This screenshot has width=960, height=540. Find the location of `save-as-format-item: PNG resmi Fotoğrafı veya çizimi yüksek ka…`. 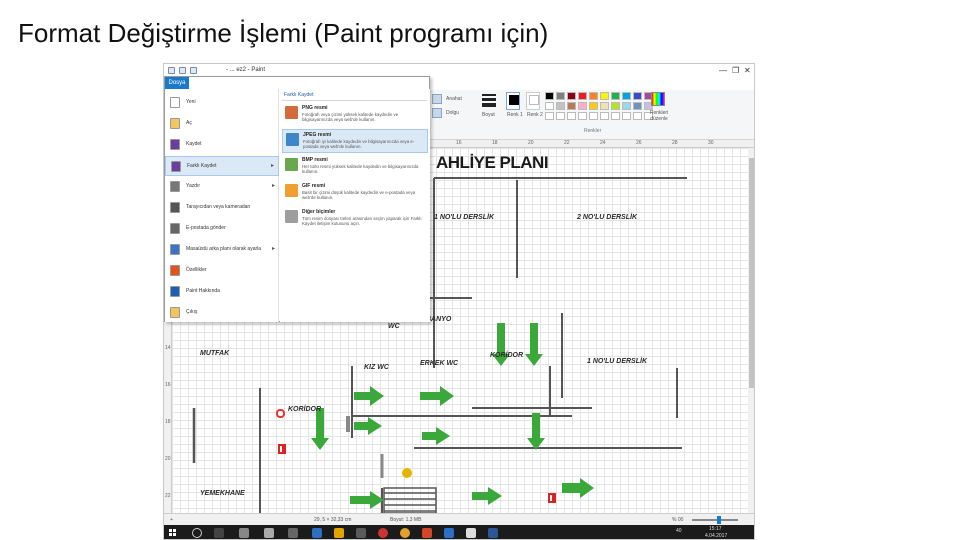

save-as-format-item: PNG resmi Fotoğrafı veya çizimi yüksek ka… is located at coordinates (355, 115).